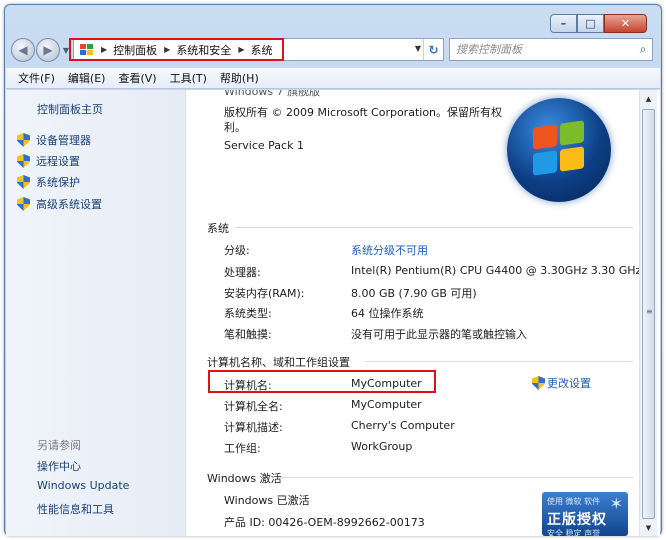 The image size is (666, 540). I want to click on full-computer-name-value: MyComputer, so click(386, 404).